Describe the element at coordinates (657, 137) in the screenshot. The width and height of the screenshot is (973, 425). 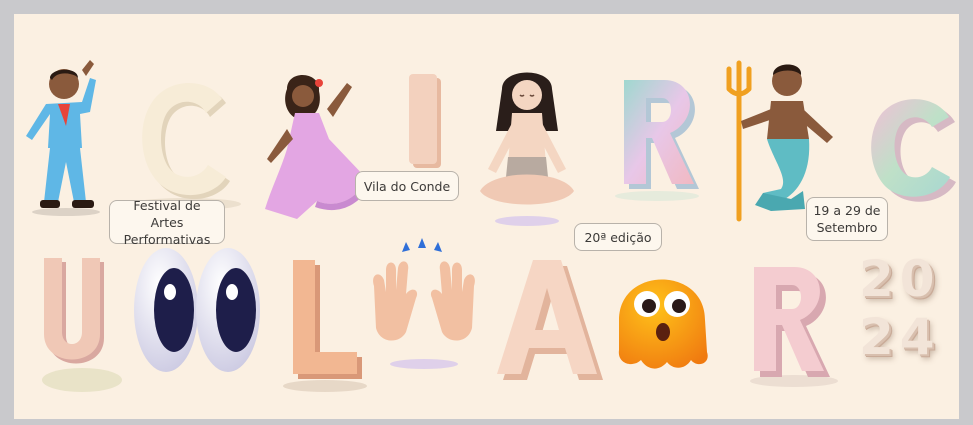
I see `letter-r-pastel` at that location.